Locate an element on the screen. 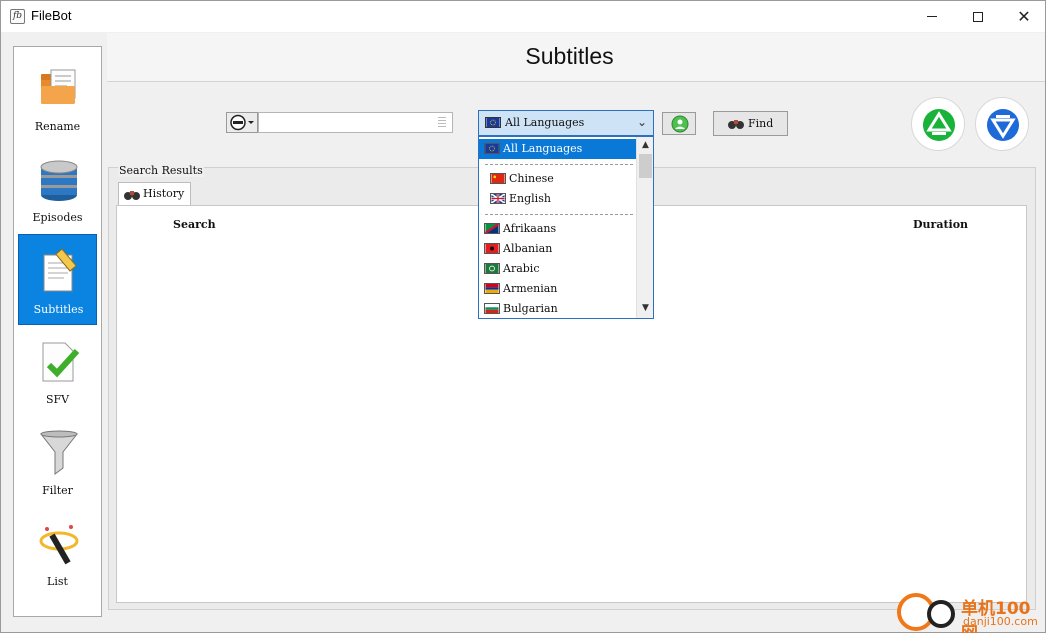 This screenshot has height=633, width=1046. sidebar-item-subtitles: Subtitles is located at coordinates (57, 279).